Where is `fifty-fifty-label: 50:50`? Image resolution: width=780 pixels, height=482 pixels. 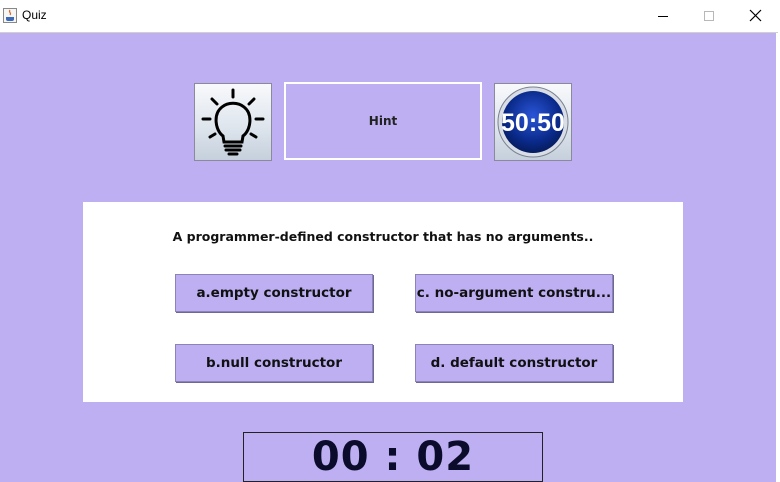
fifty-fifty-label: 50:50 is located at coordinates (533, 123).